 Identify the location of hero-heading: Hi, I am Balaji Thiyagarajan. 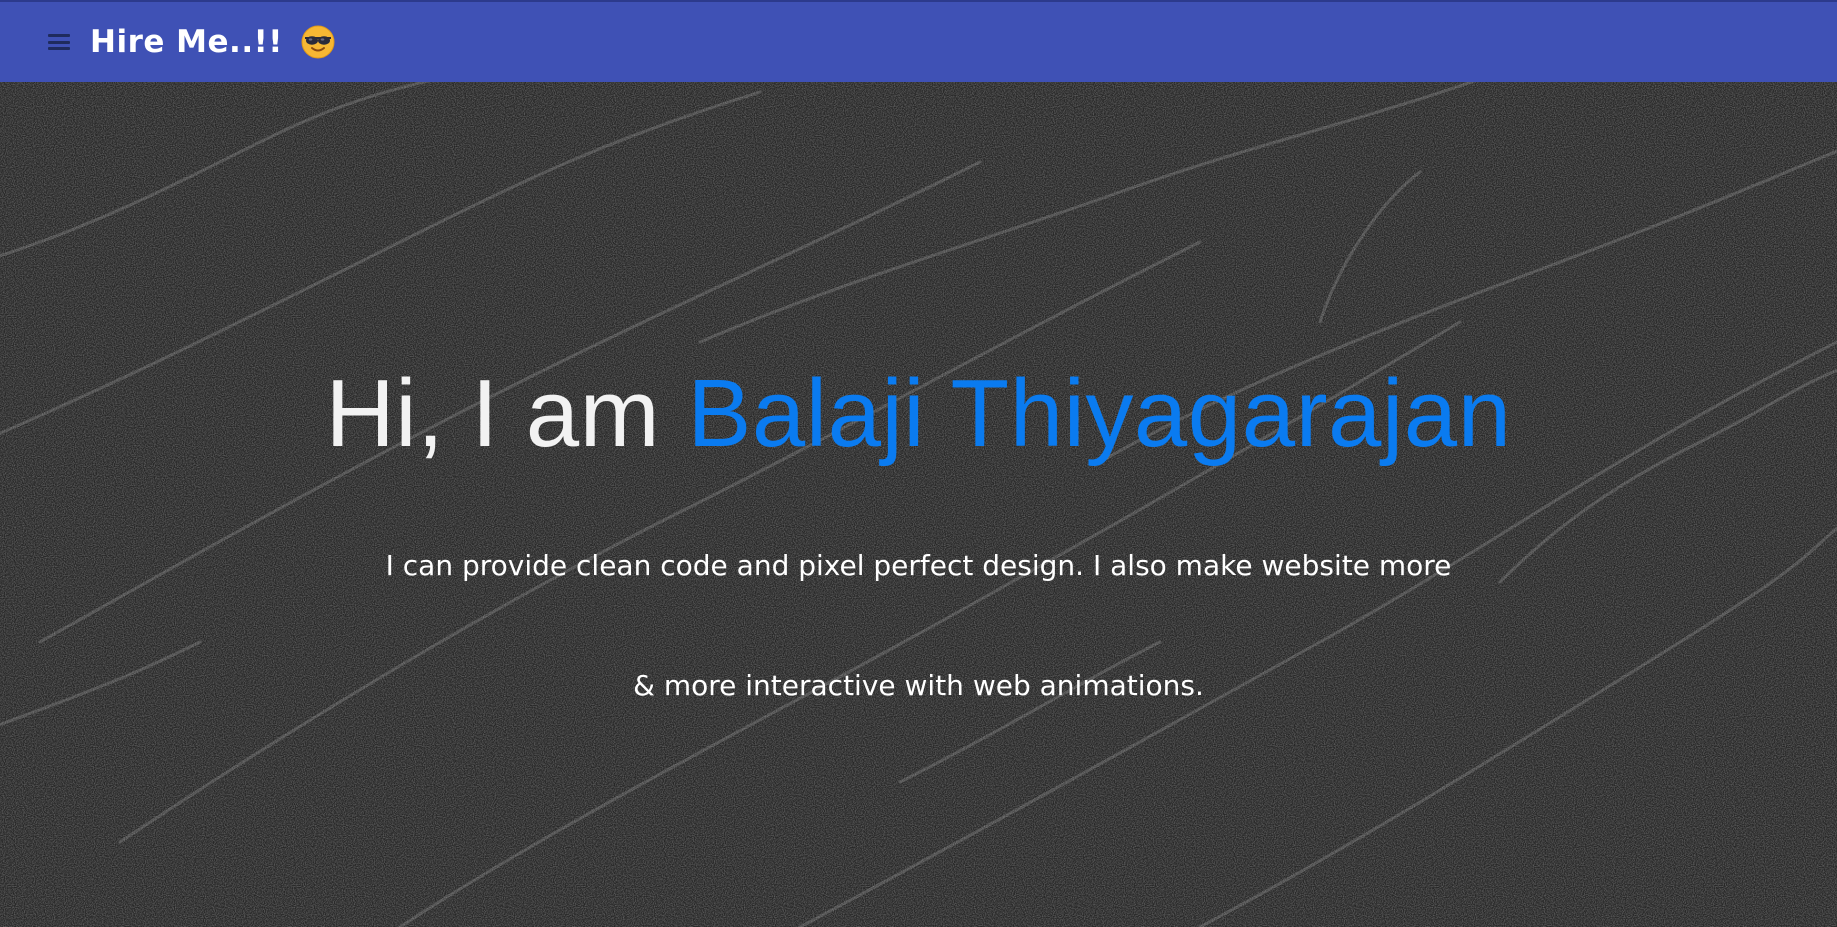
(918, 414).